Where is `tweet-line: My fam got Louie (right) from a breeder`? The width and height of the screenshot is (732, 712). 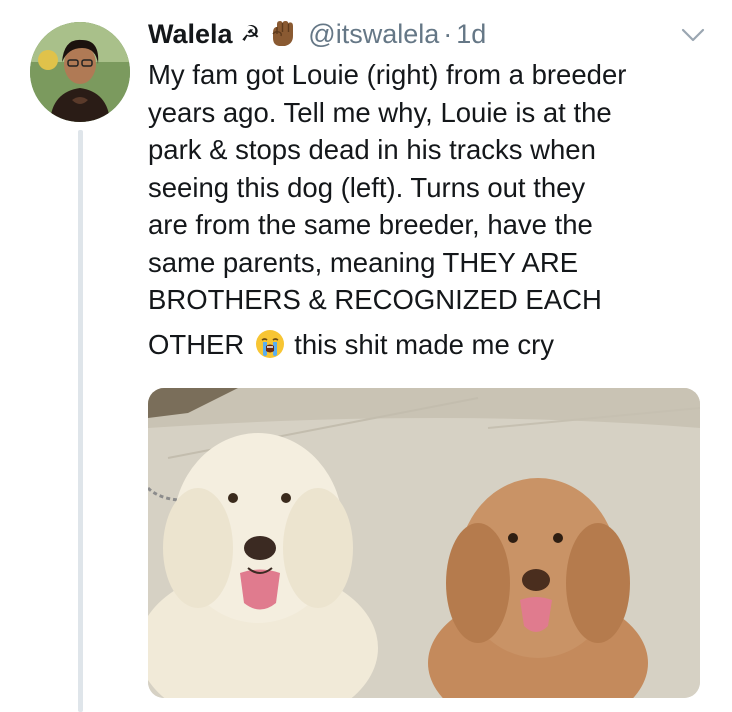
tweet-line: My fam got Louie (right) from a breeder is located at coordinates (387, 74).